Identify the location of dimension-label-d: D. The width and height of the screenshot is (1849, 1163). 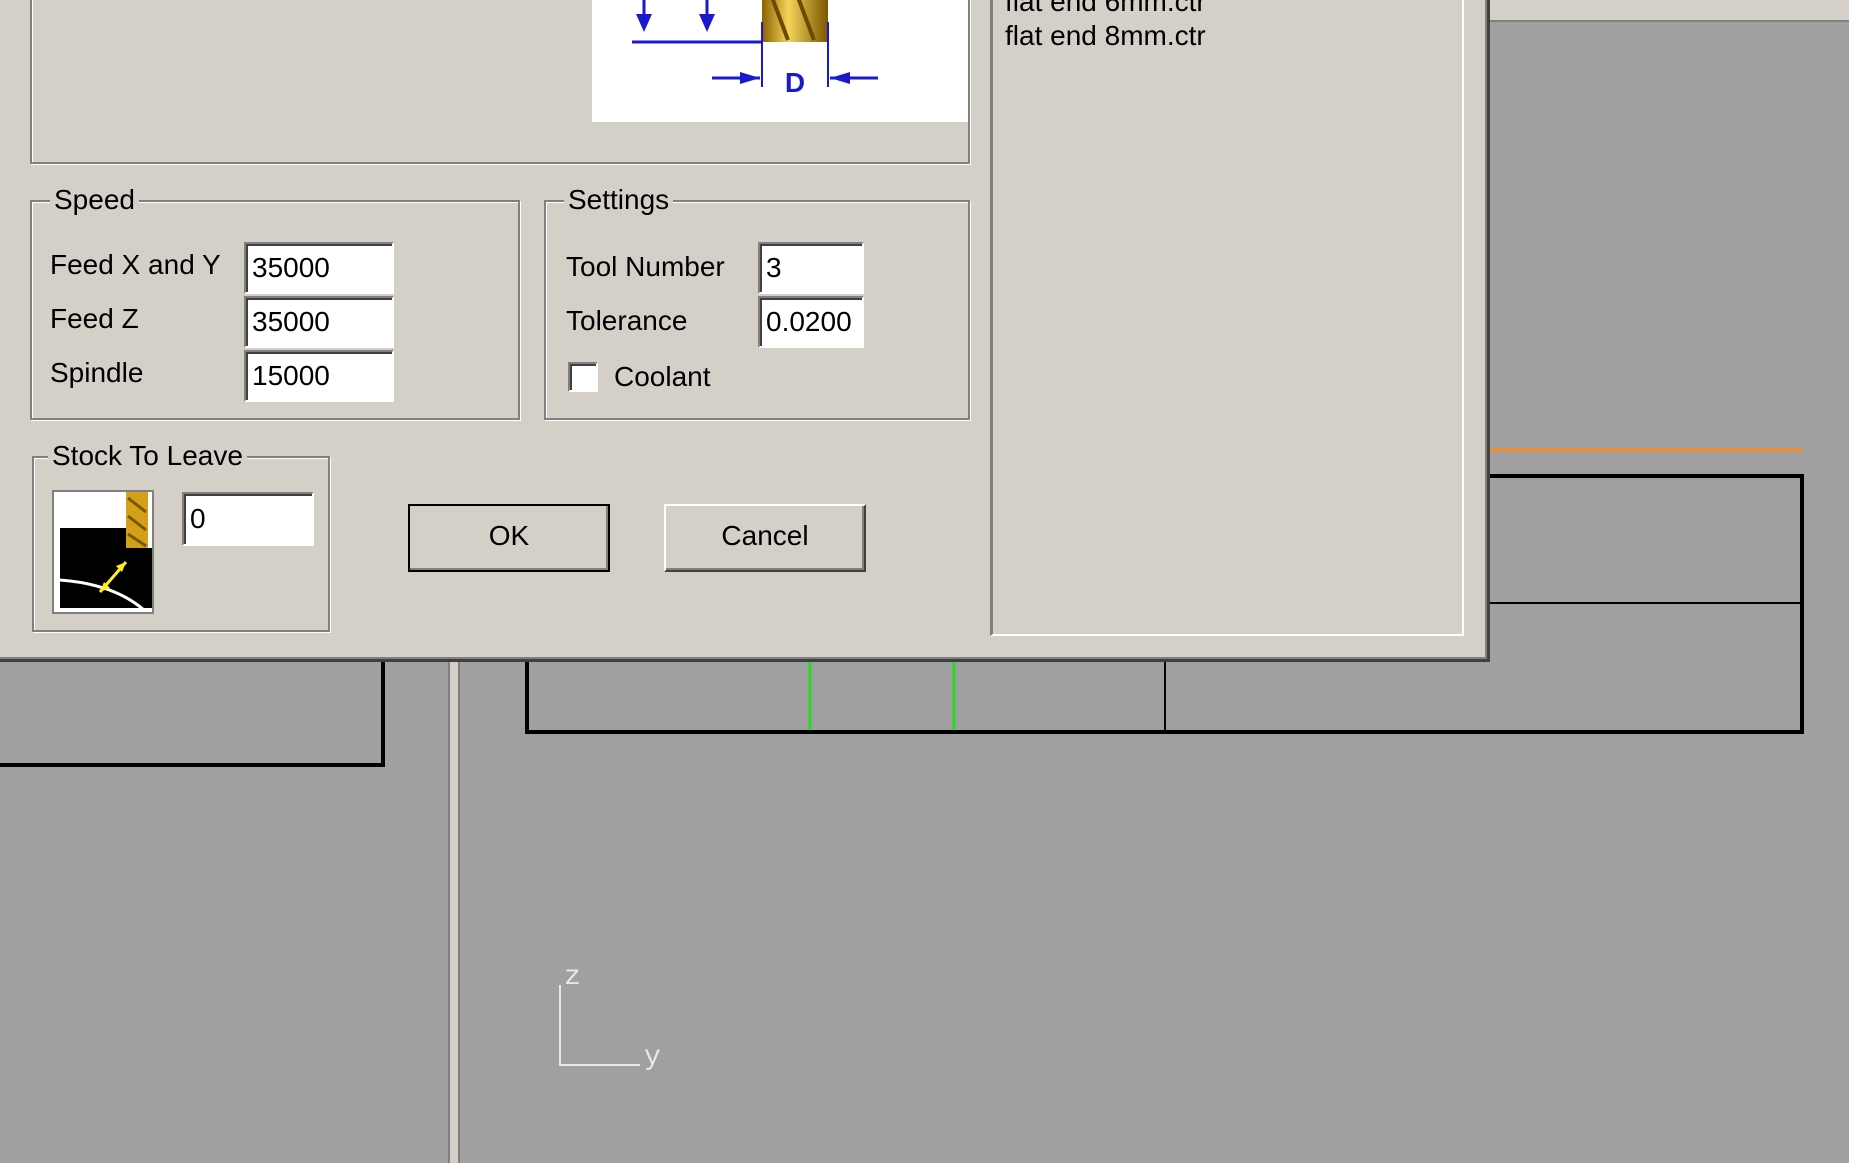
(795, 82).